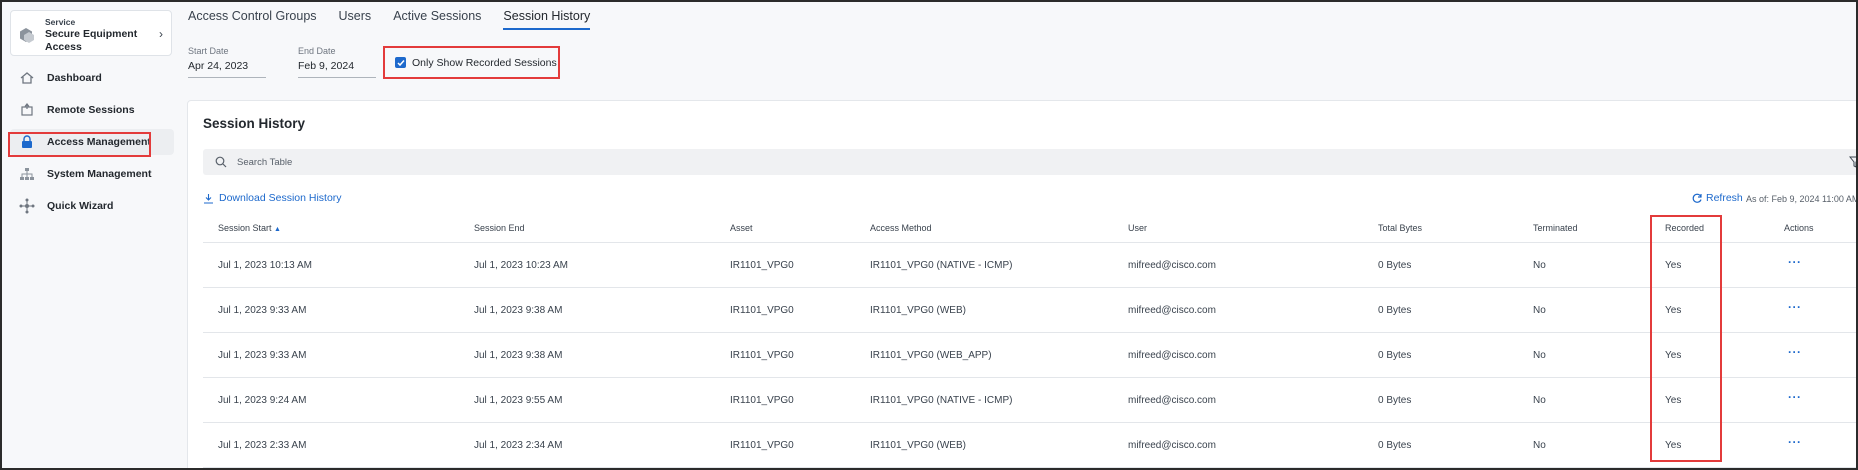  I want to click on column-header-terminated: Terminated, so click(1555, 228).